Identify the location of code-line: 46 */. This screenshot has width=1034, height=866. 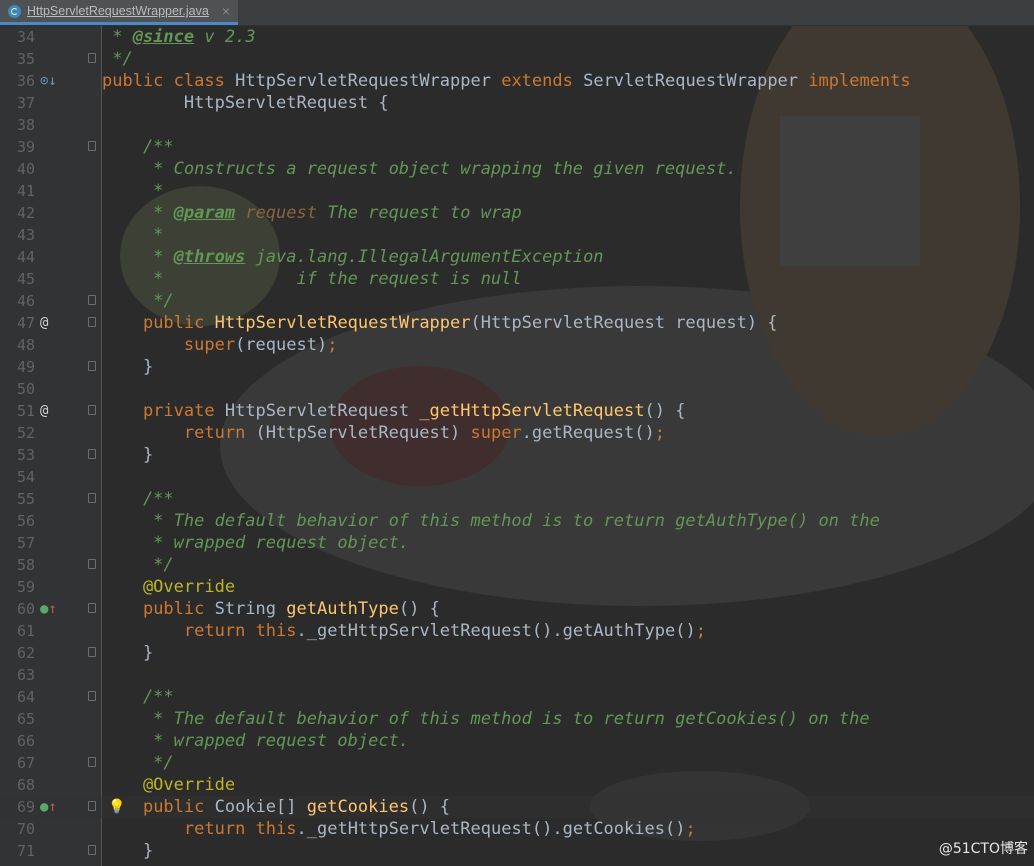
(517, 301).